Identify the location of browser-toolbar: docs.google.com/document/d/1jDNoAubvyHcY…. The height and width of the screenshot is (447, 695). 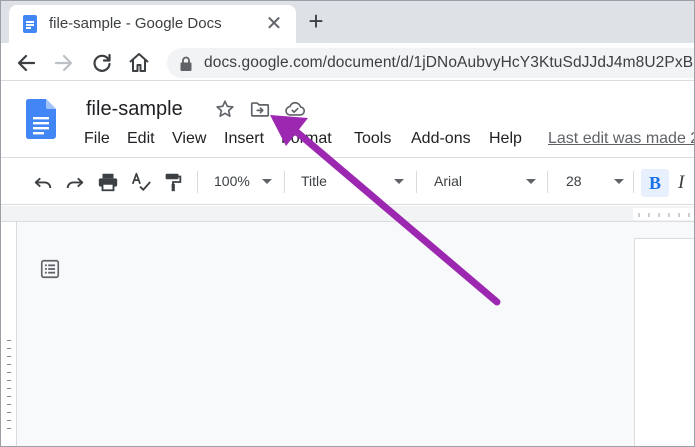
(347, 62).